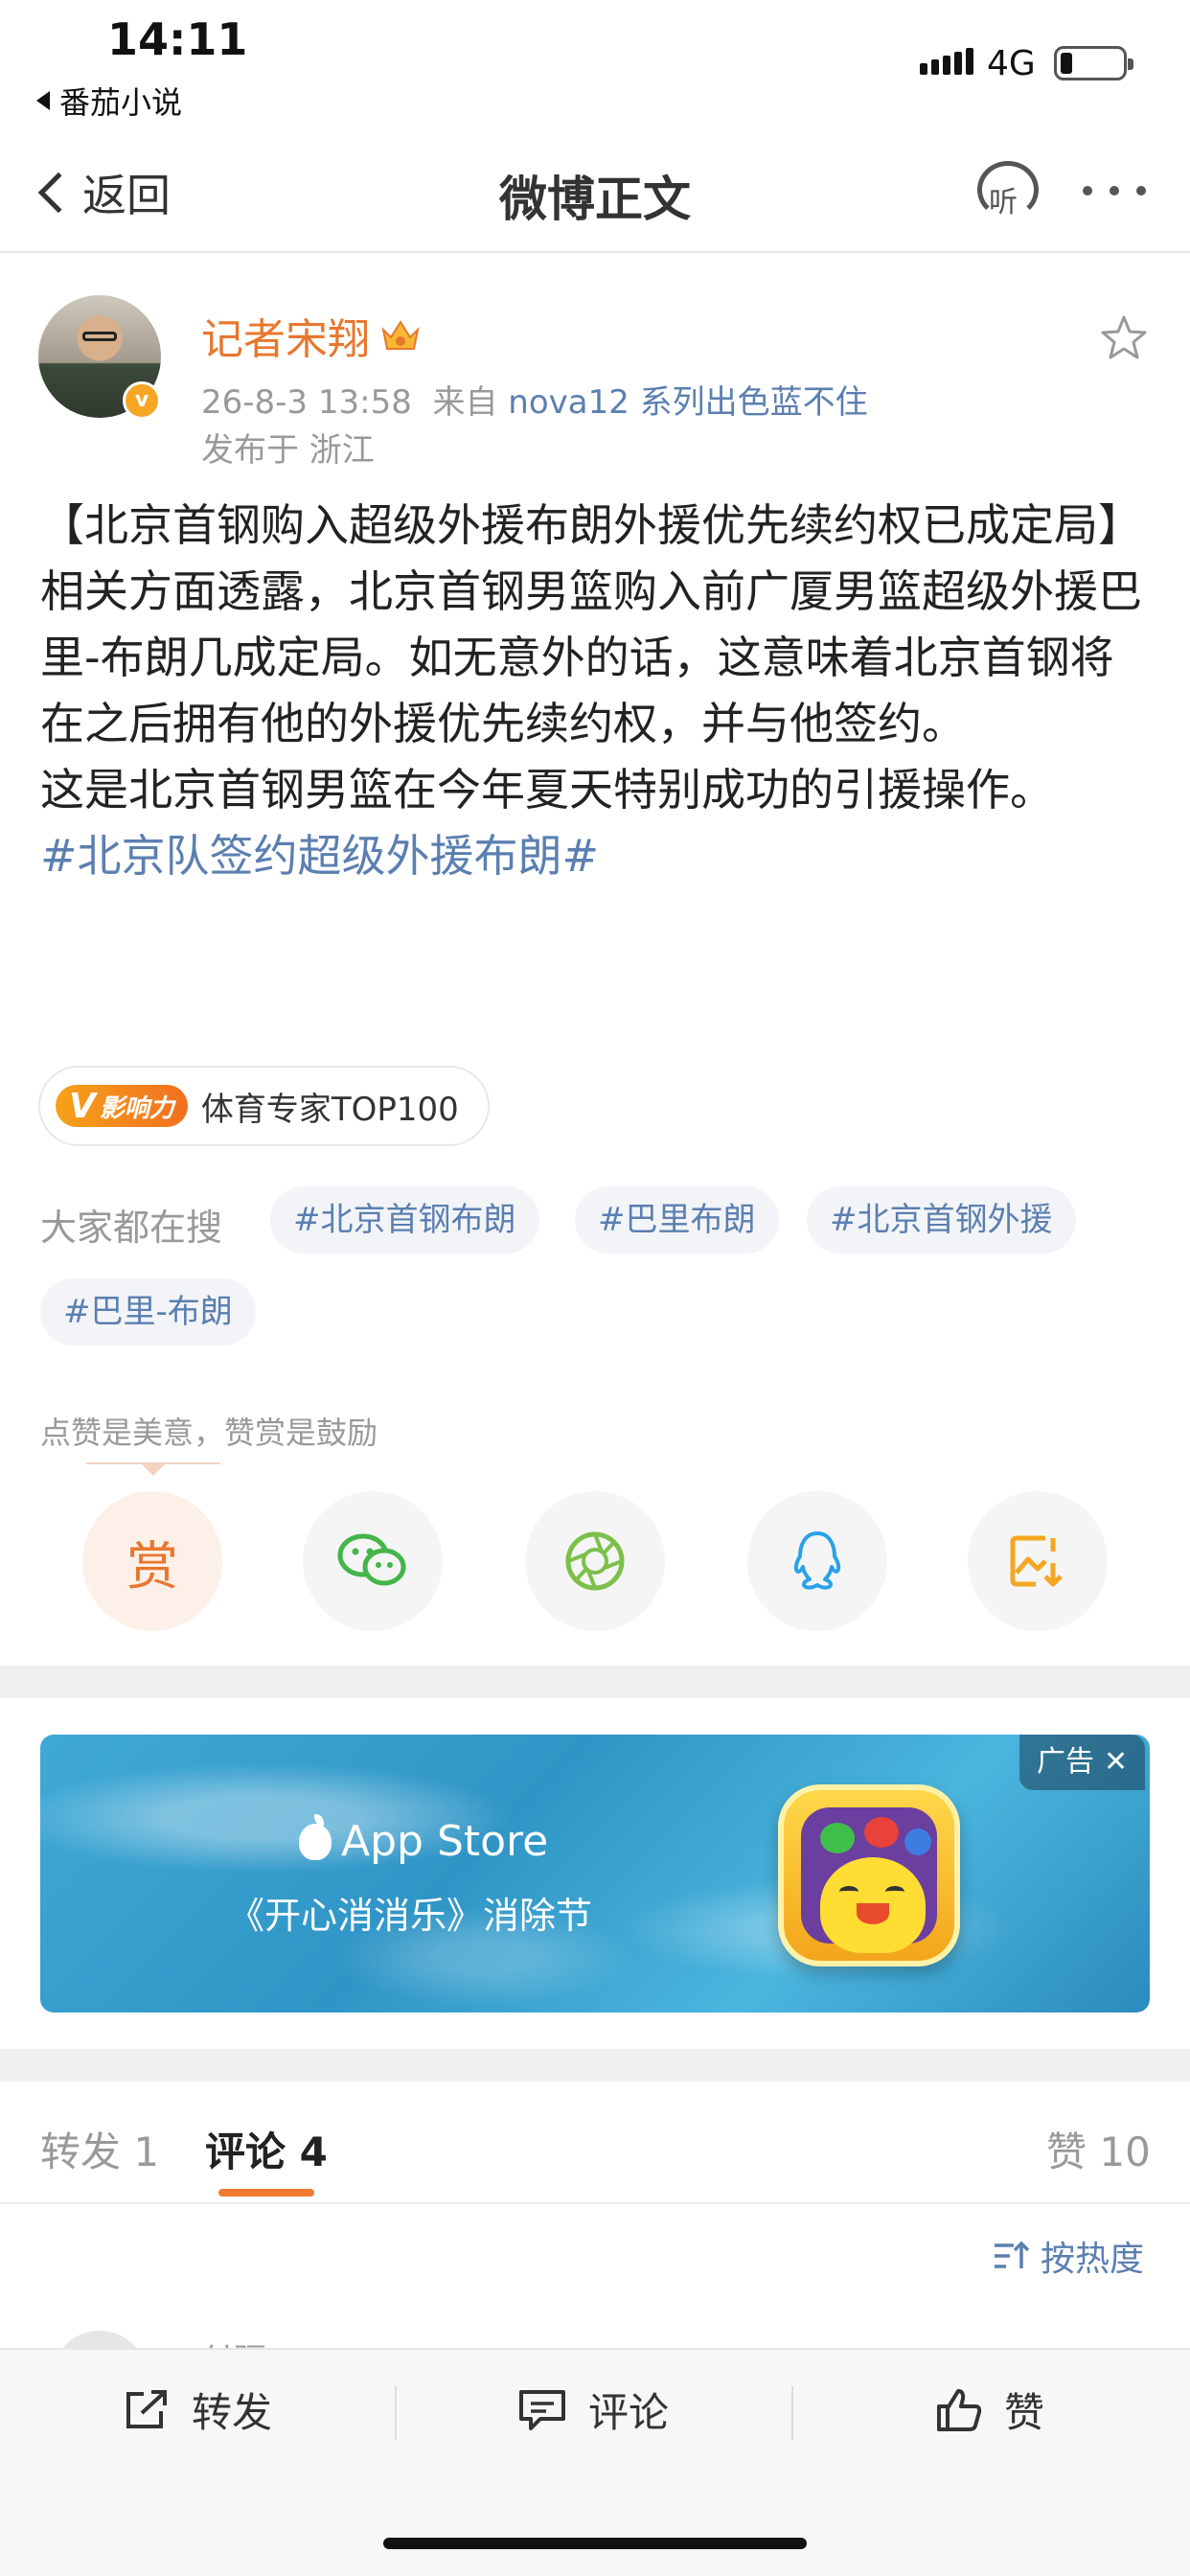 The width and height of the screenshot is (1190, 2576). I want to click on repost-button: 转发, so click(198, 2409).